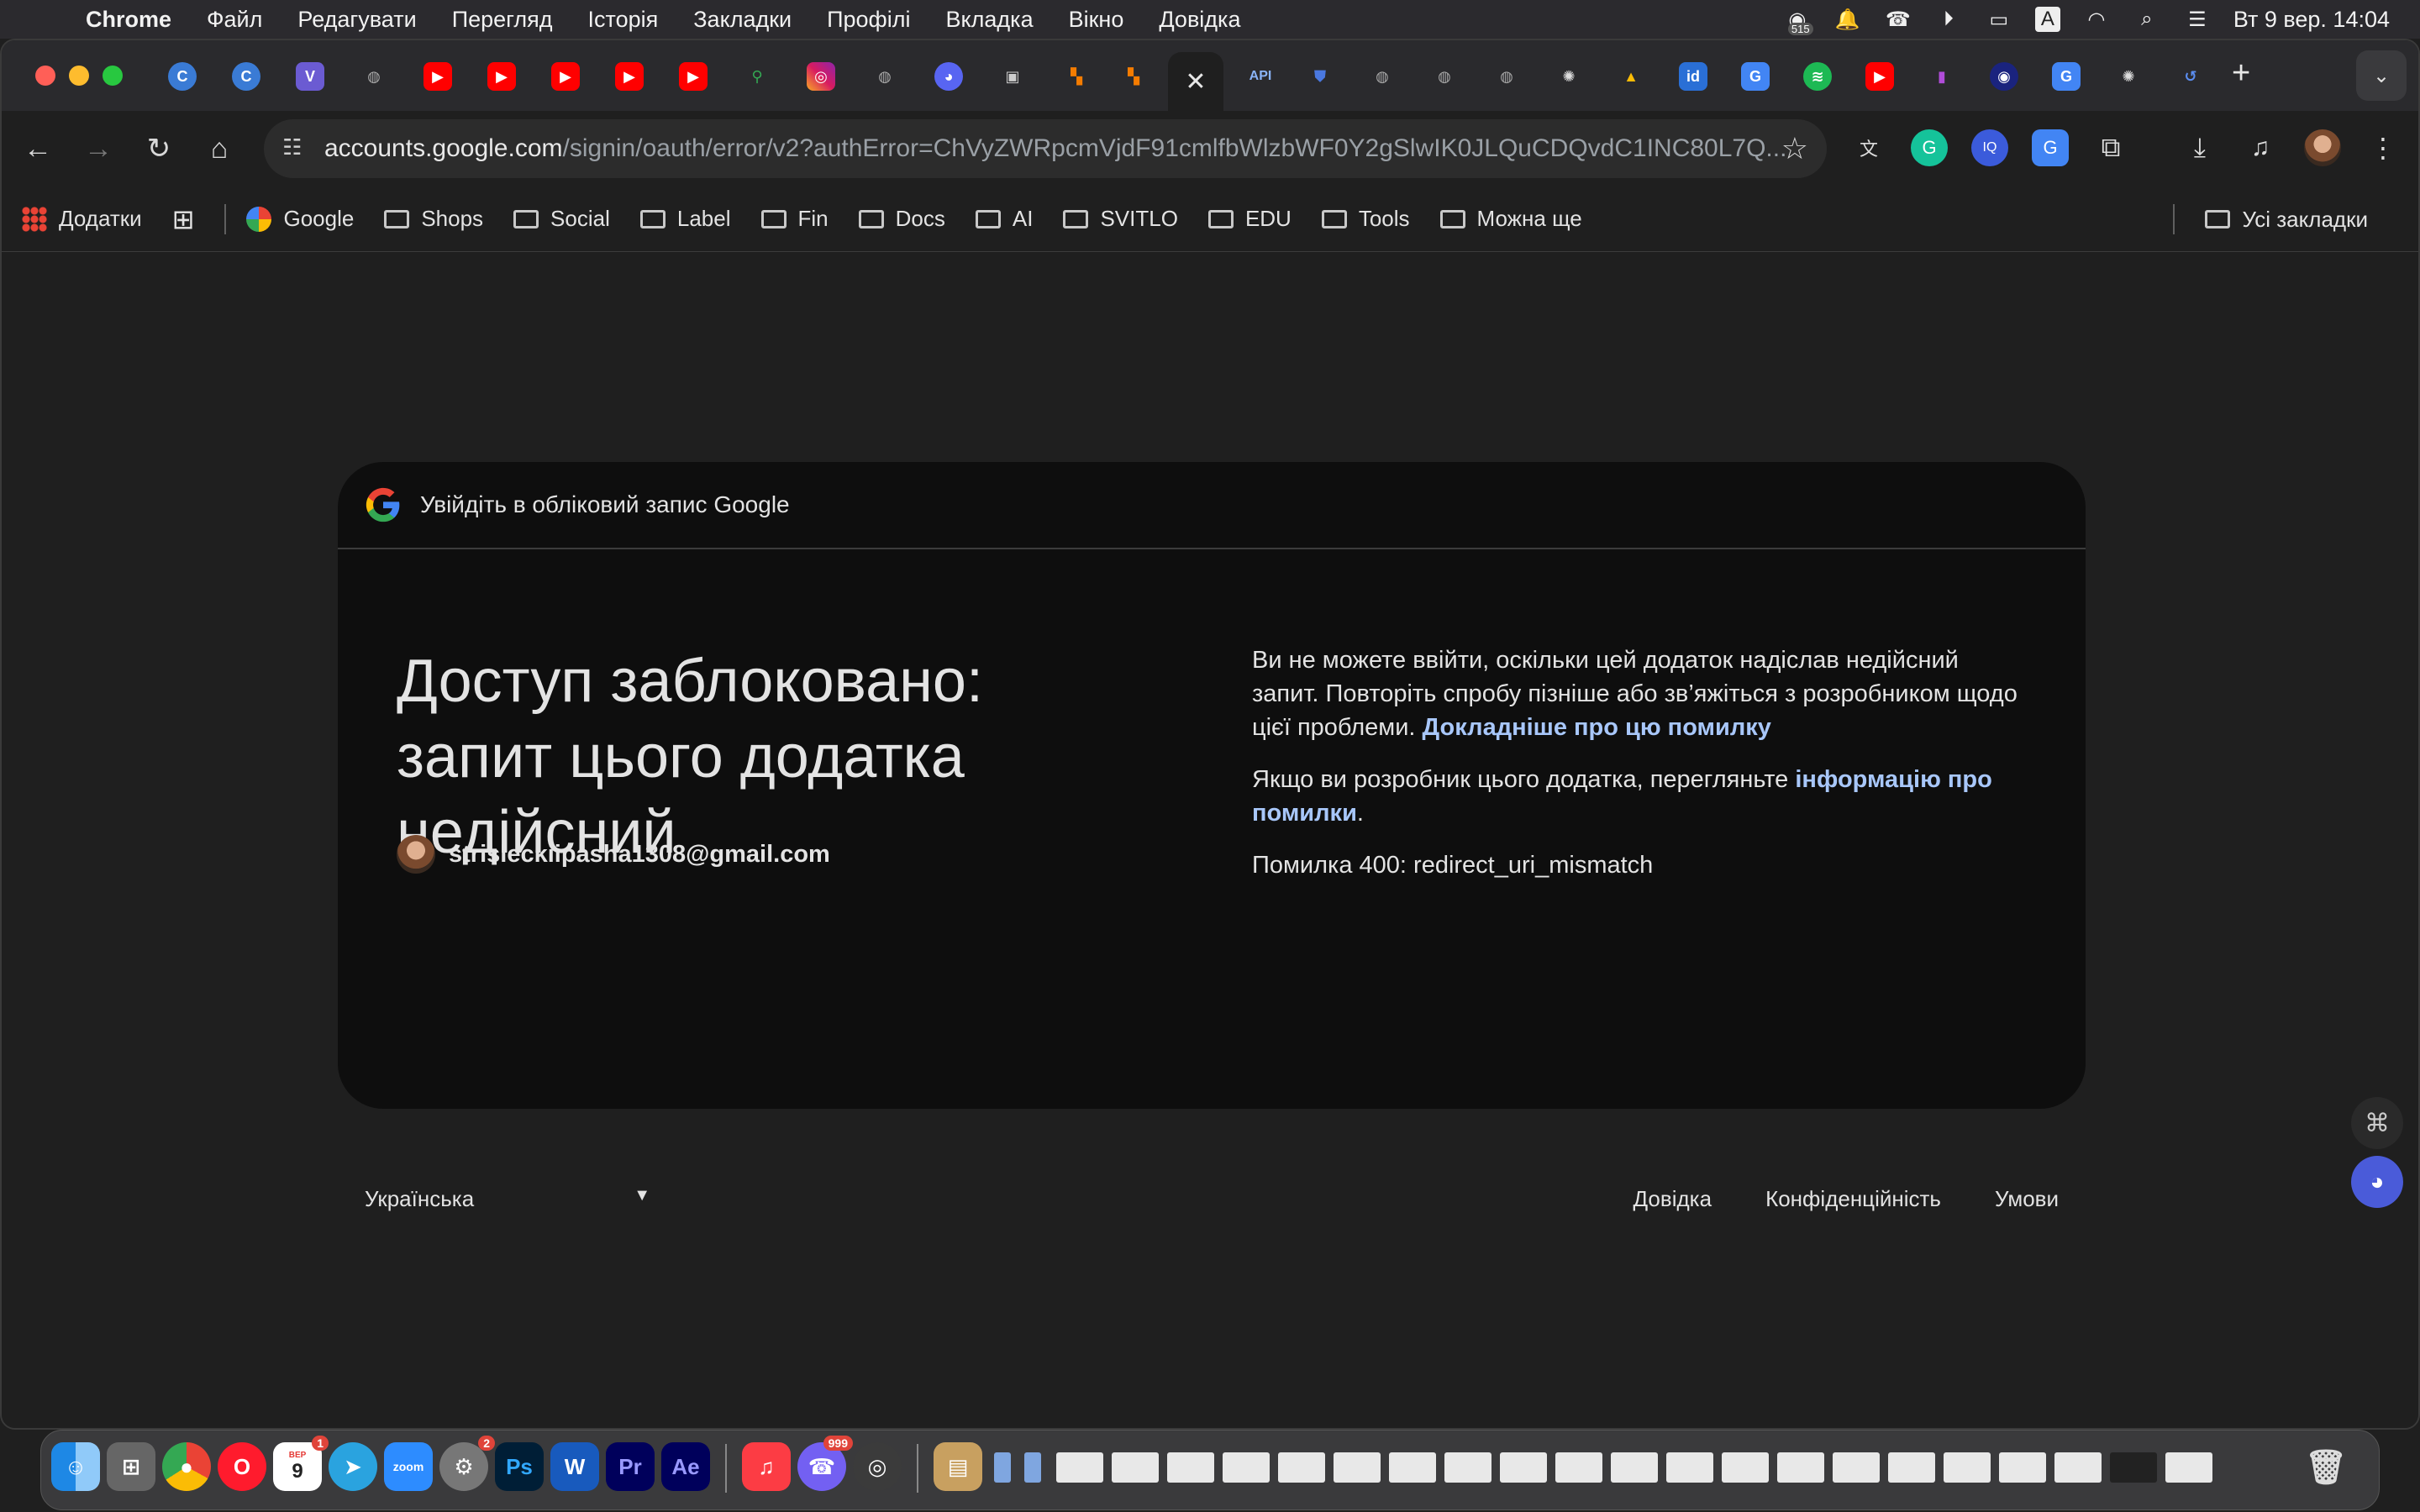 The width and height of the screenshot is (2420, 1512). Describe the element at coordinates (958, 1466) in the screenshot. I see `document-thumbnail-icon: ▤` at that location.